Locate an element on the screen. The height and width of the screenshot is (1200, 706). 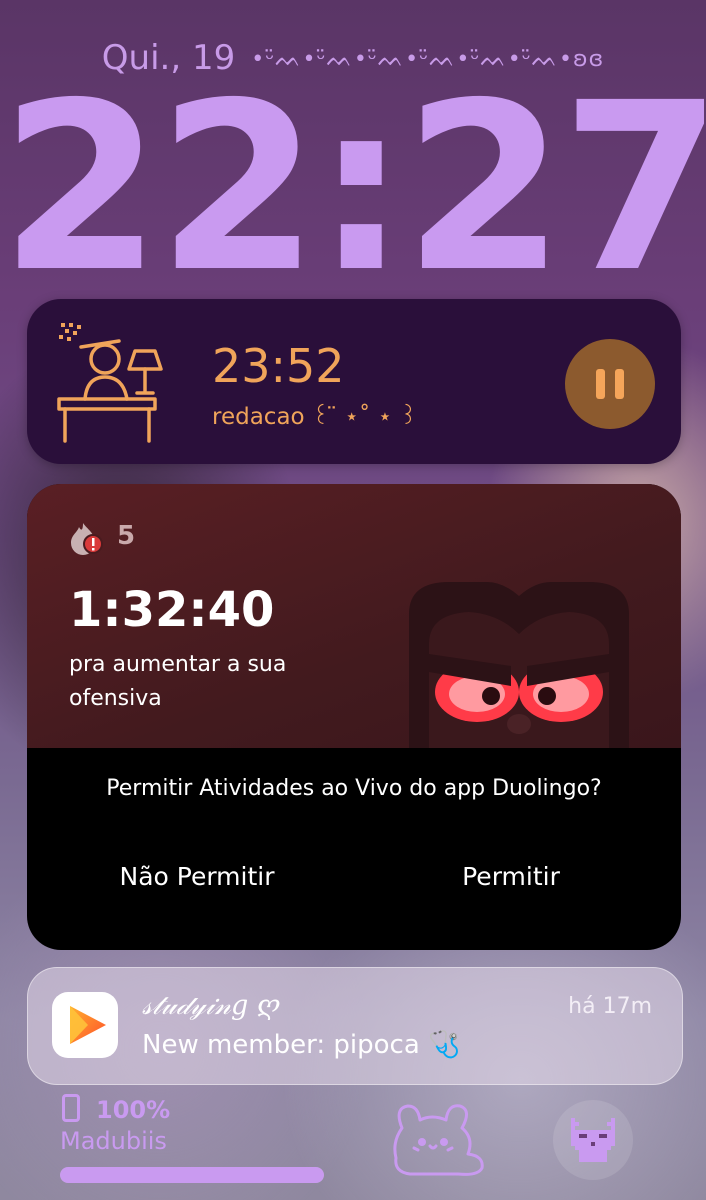
pixel-cat-icon is located at coordinates (593, 1140).